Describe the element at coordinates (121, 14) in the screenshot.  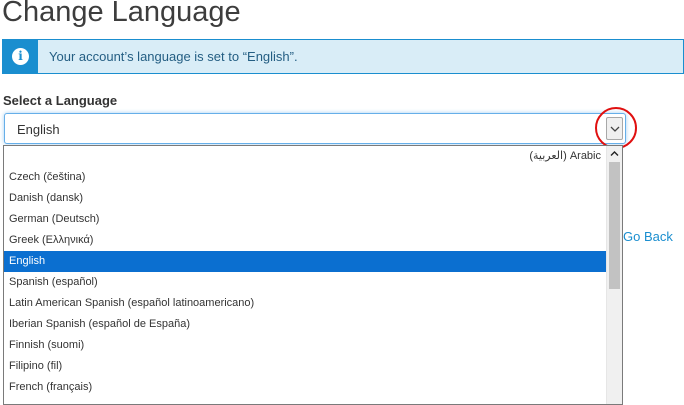
I see `page-title: Change Language` at that location.